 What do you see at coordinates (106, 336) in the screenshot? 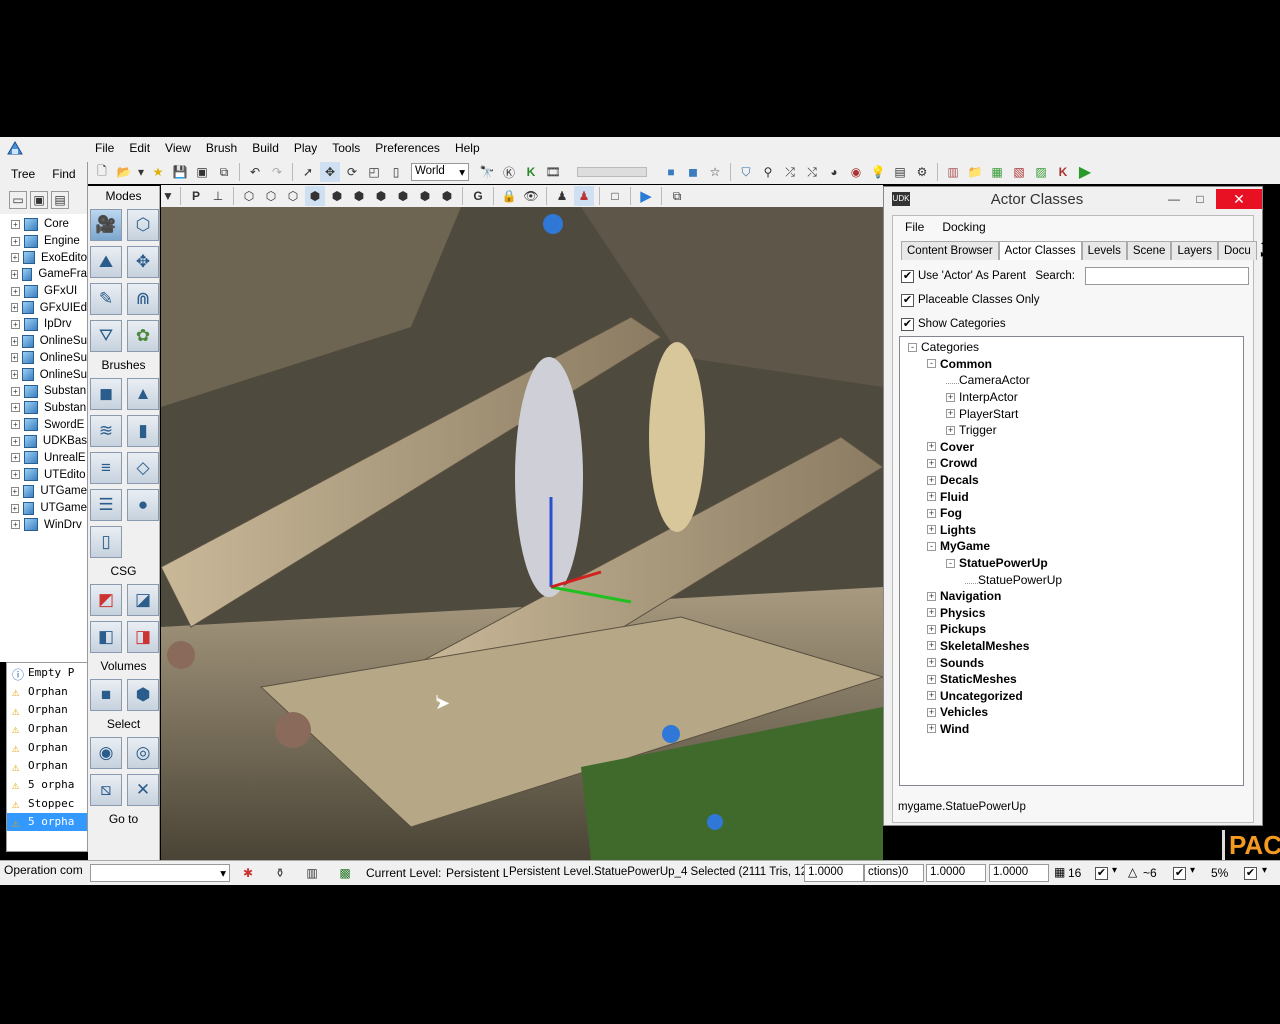
I see `landscape-mode-button: ⛛` at bounding box center [106, 336].